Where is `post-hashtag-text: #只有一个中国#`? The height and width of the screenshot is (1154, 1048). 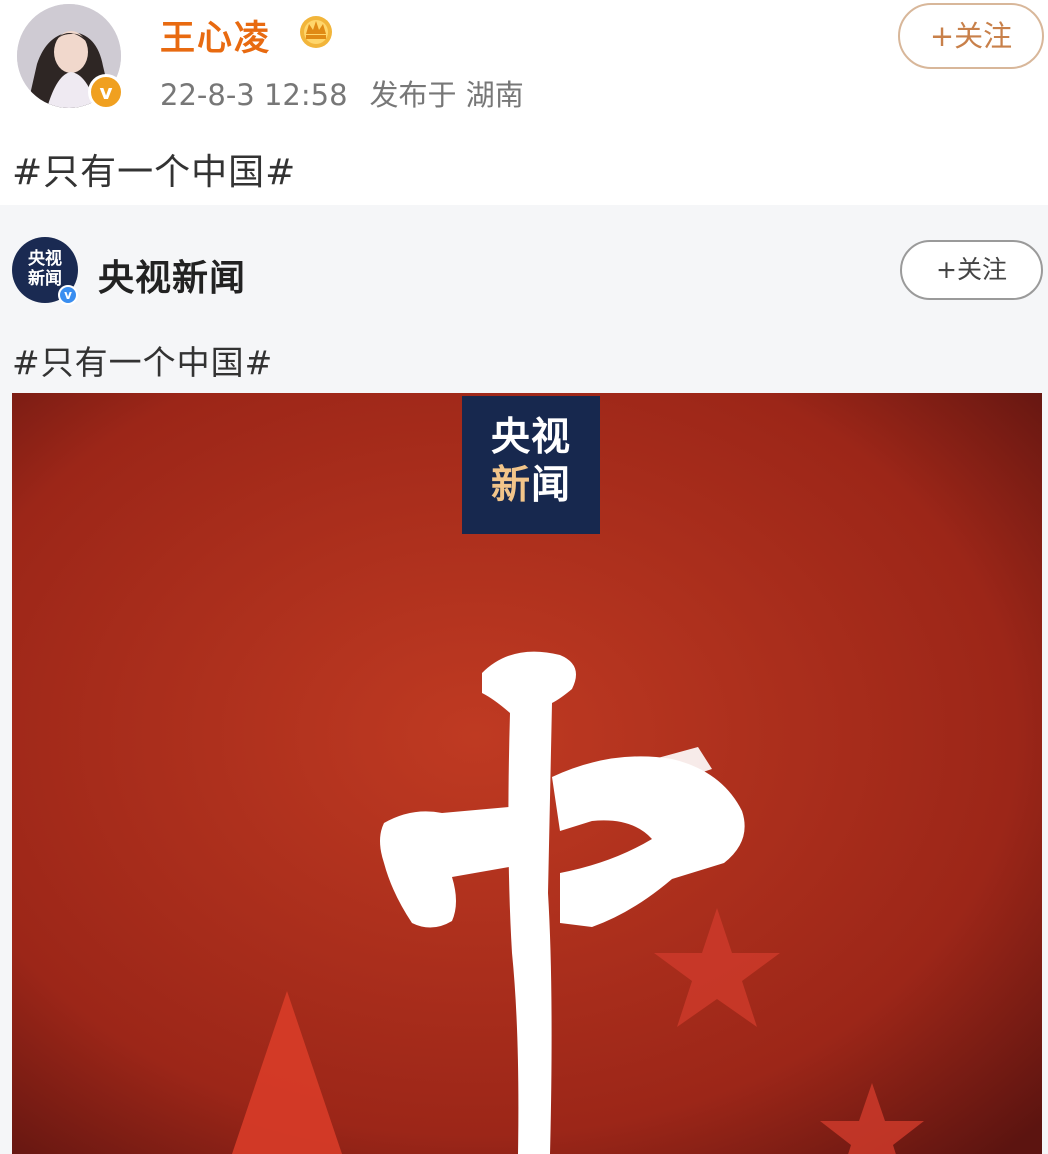 post-hashtag-text: #只有一个中国# is located at coordinates (154, 169).